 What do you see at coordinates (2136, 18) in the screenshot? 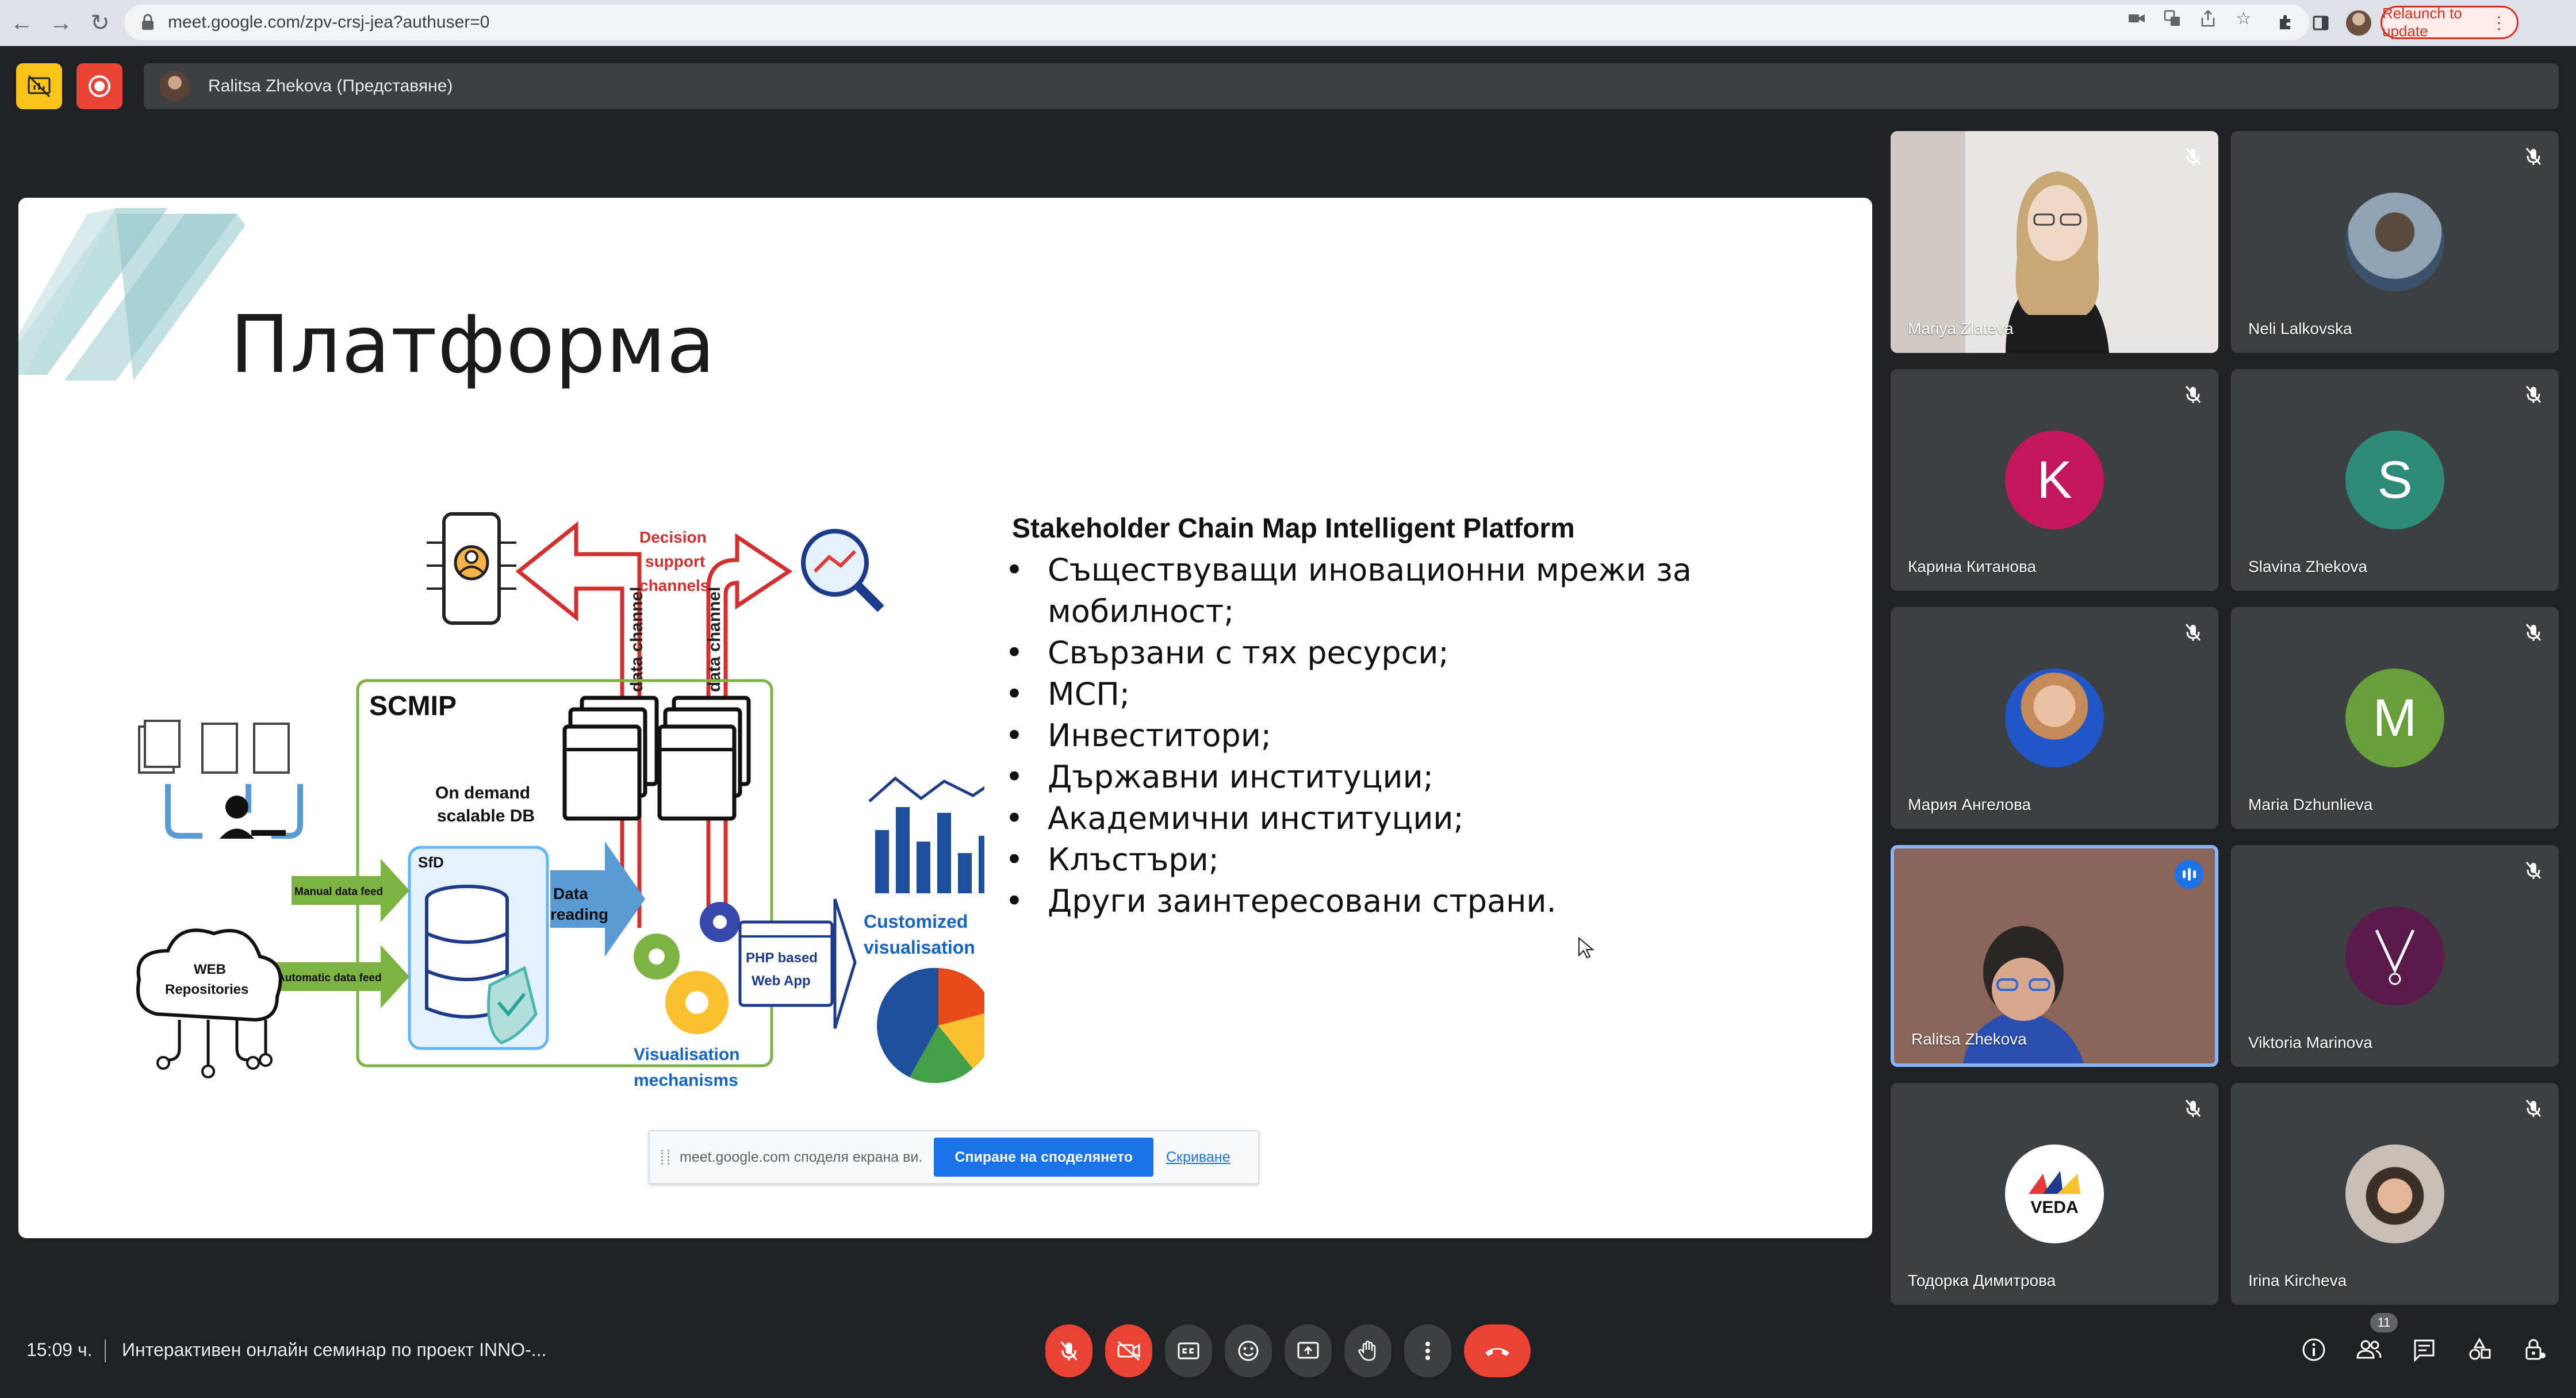
I see `camera-indicator-icon` at bounding box center [2136, 18].